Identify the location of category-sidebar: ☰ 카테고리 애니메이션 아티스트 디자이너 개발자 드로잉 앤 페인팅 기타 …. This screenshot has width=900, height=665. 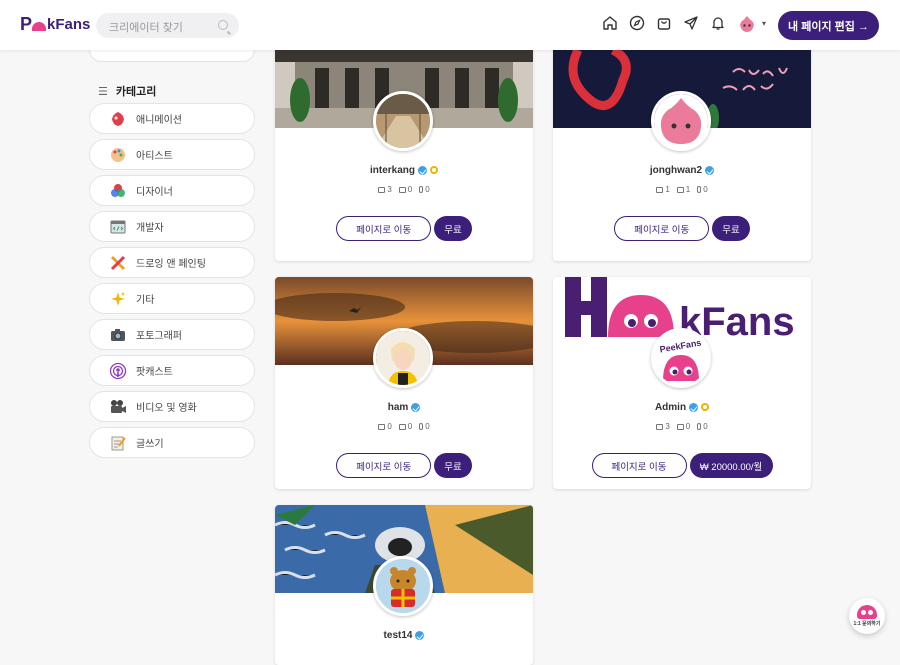
(172, 256).